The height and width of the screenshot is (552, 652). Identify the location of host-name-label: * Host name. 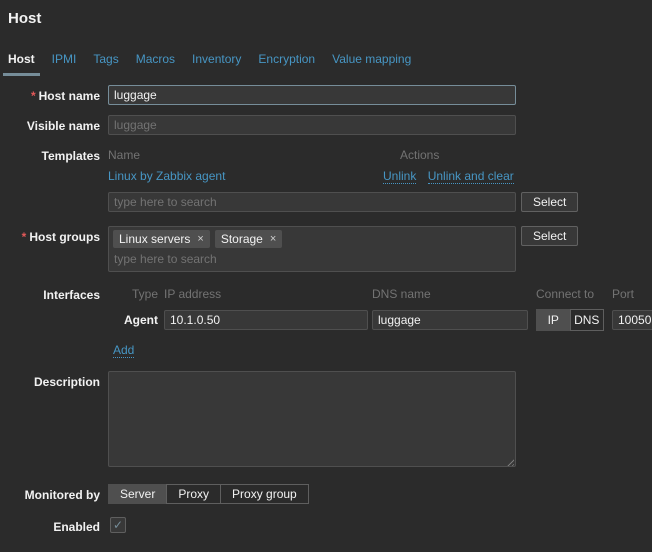
(65, 96).